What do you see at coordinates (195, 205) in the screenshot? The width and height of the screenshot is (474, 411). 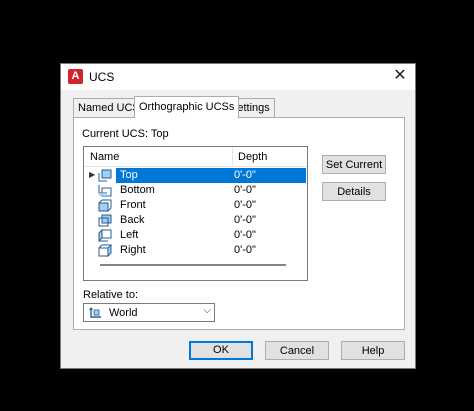 I see `list-item: Front 0'-0"` at bounding box center [195, 205].